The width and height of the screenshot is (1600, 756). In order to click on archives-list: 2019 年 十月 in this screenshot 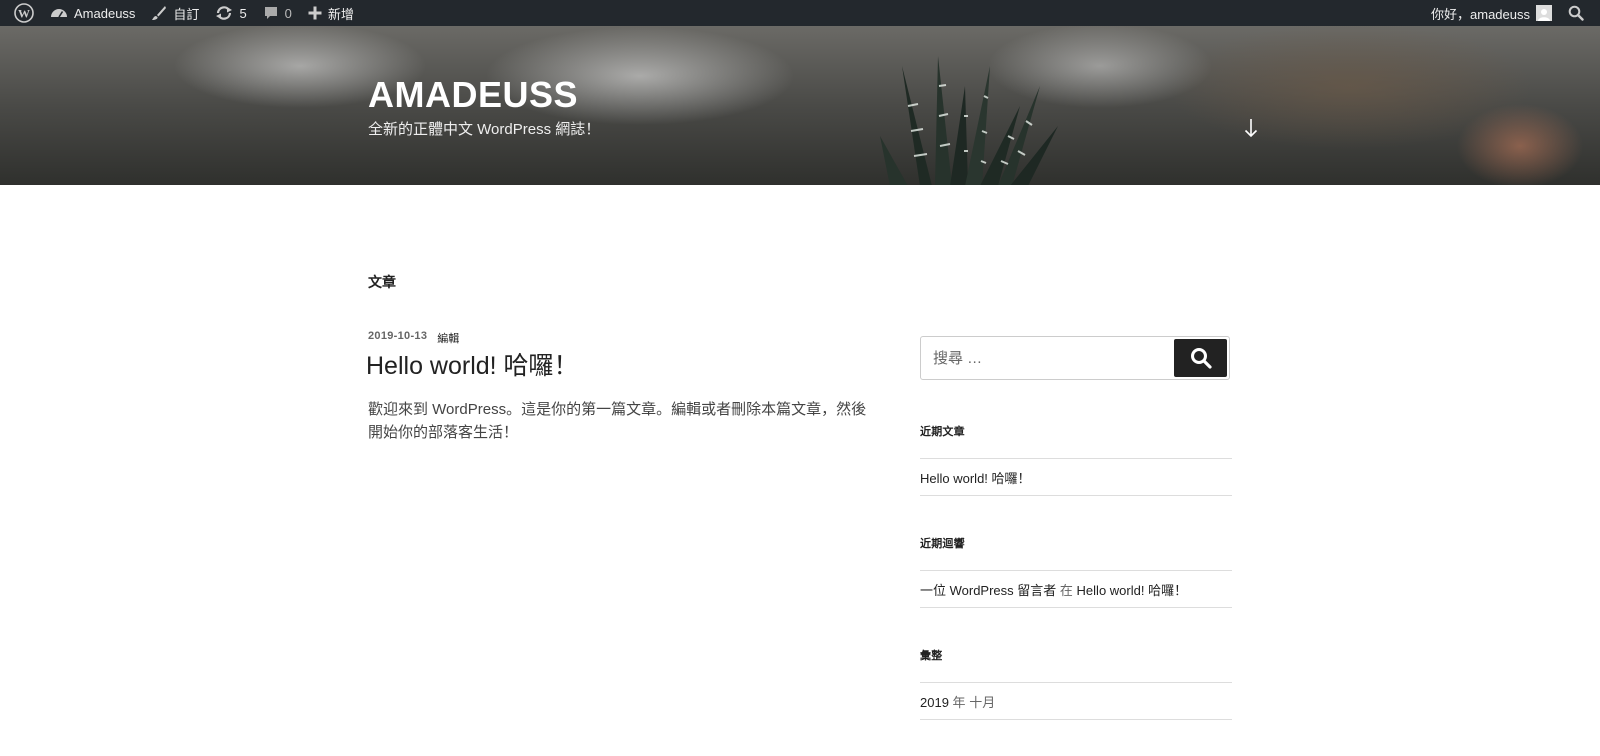, I will do `click(1076, 701)`.